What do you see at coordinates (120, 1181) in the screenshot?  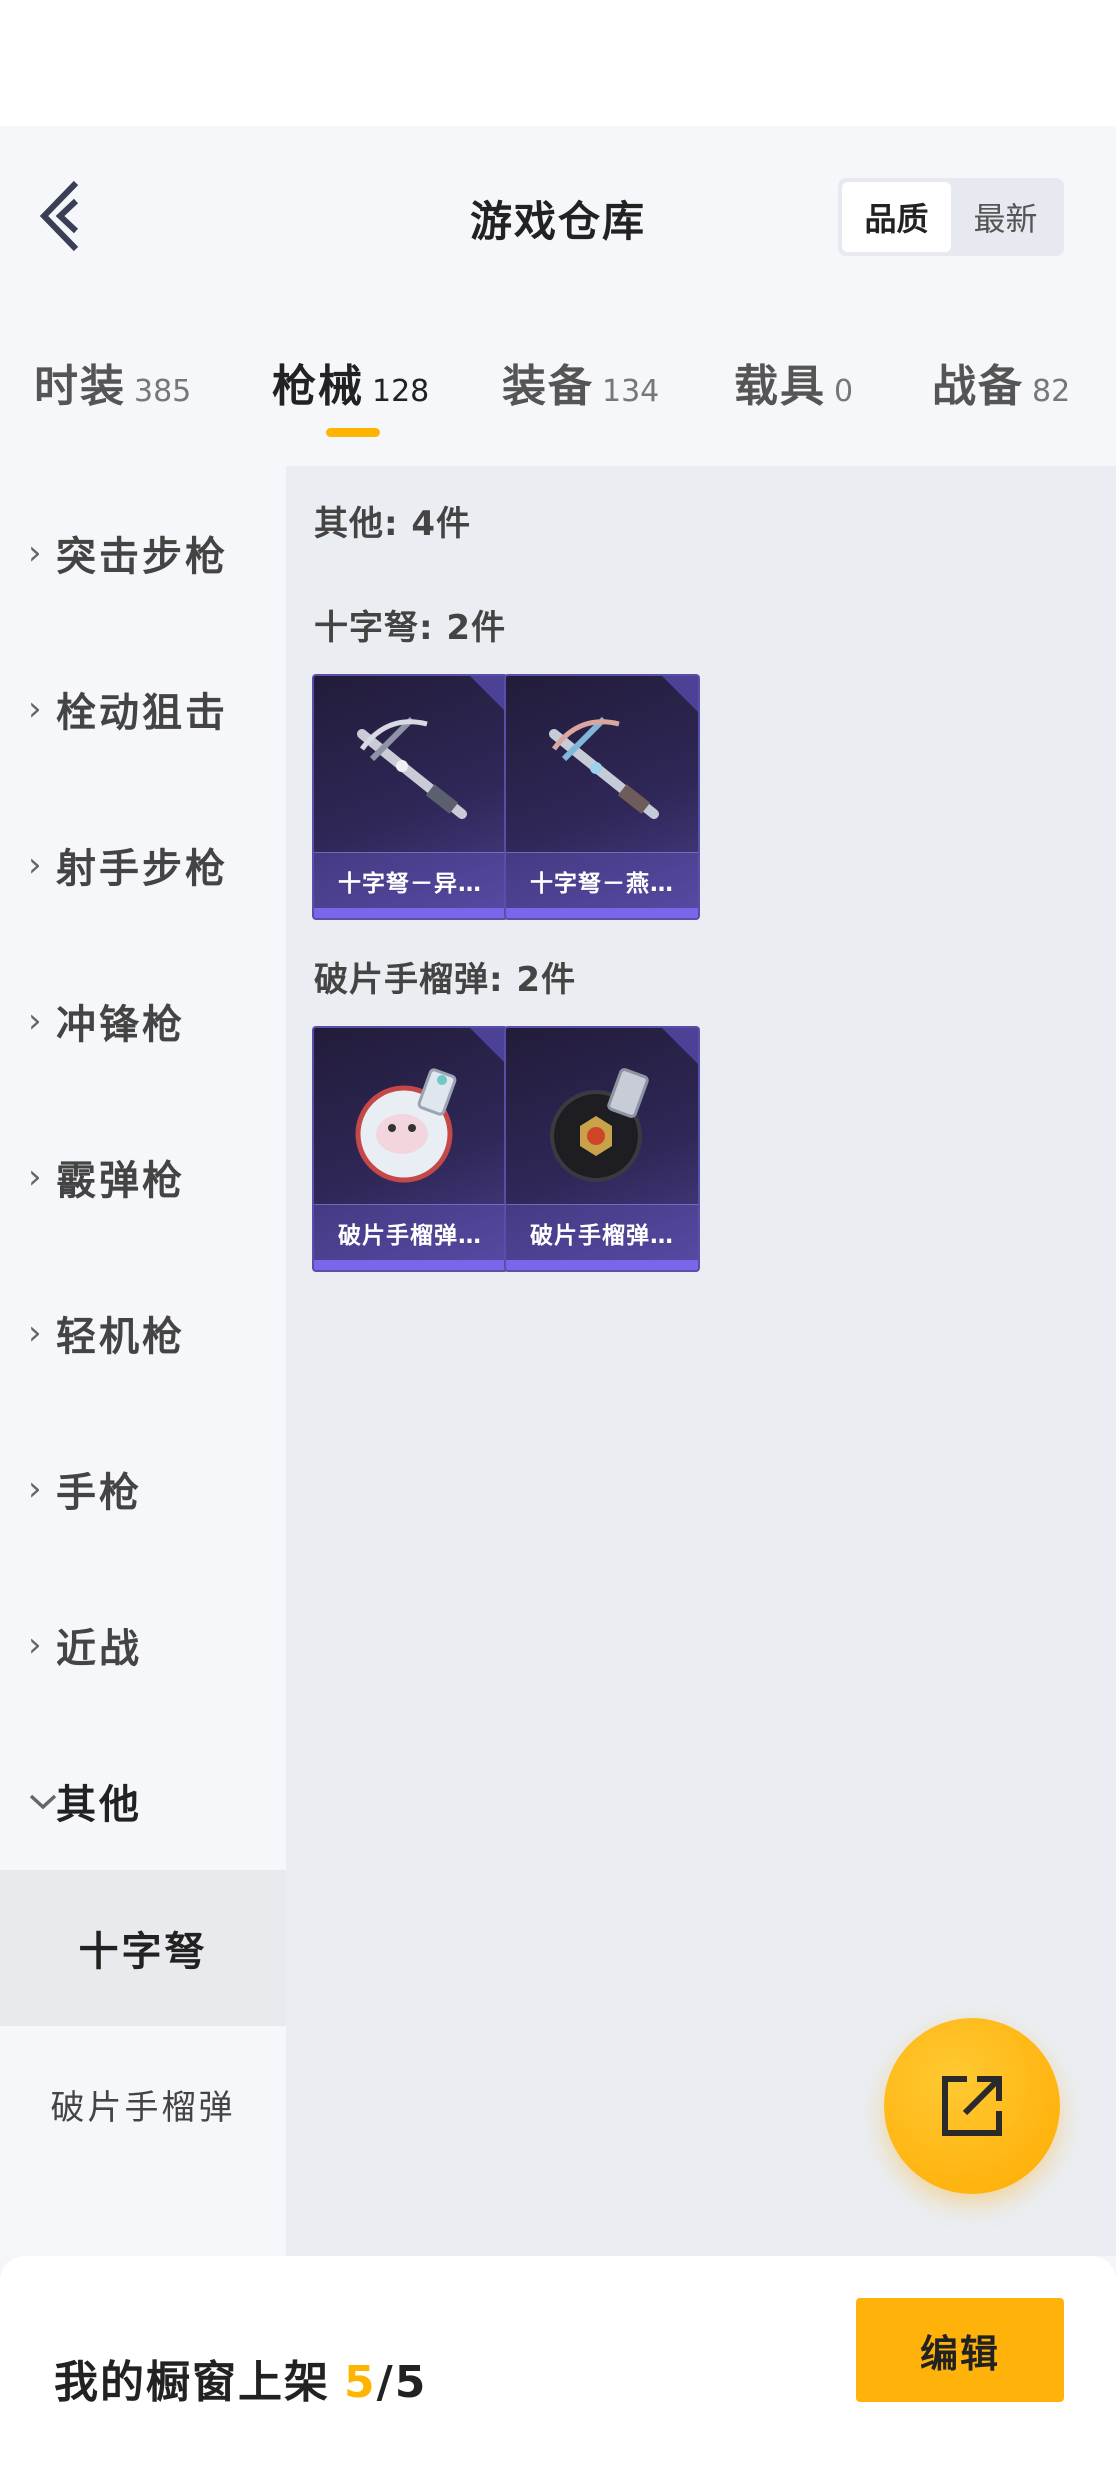 I see `sidebar-item-label: 霰弹枪` at bounding box center [120, 1181].